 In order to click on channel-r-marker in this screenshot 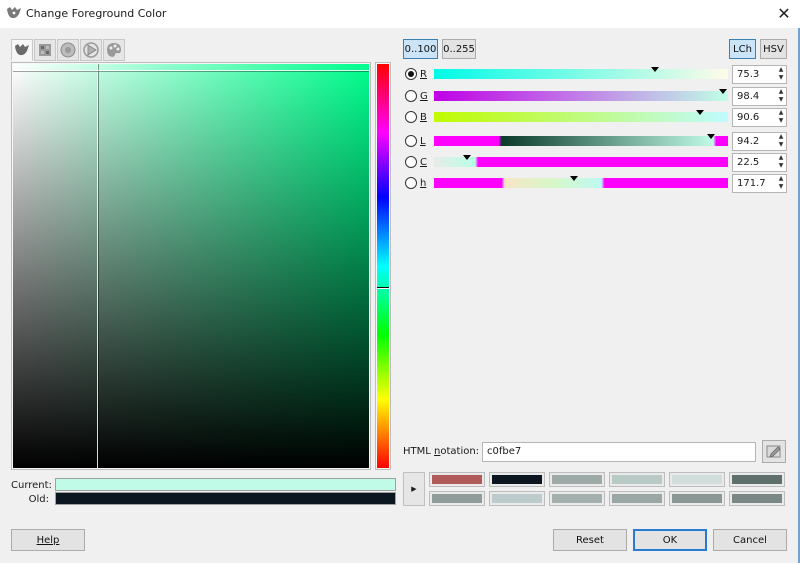, I will do `click(655, 69)`.